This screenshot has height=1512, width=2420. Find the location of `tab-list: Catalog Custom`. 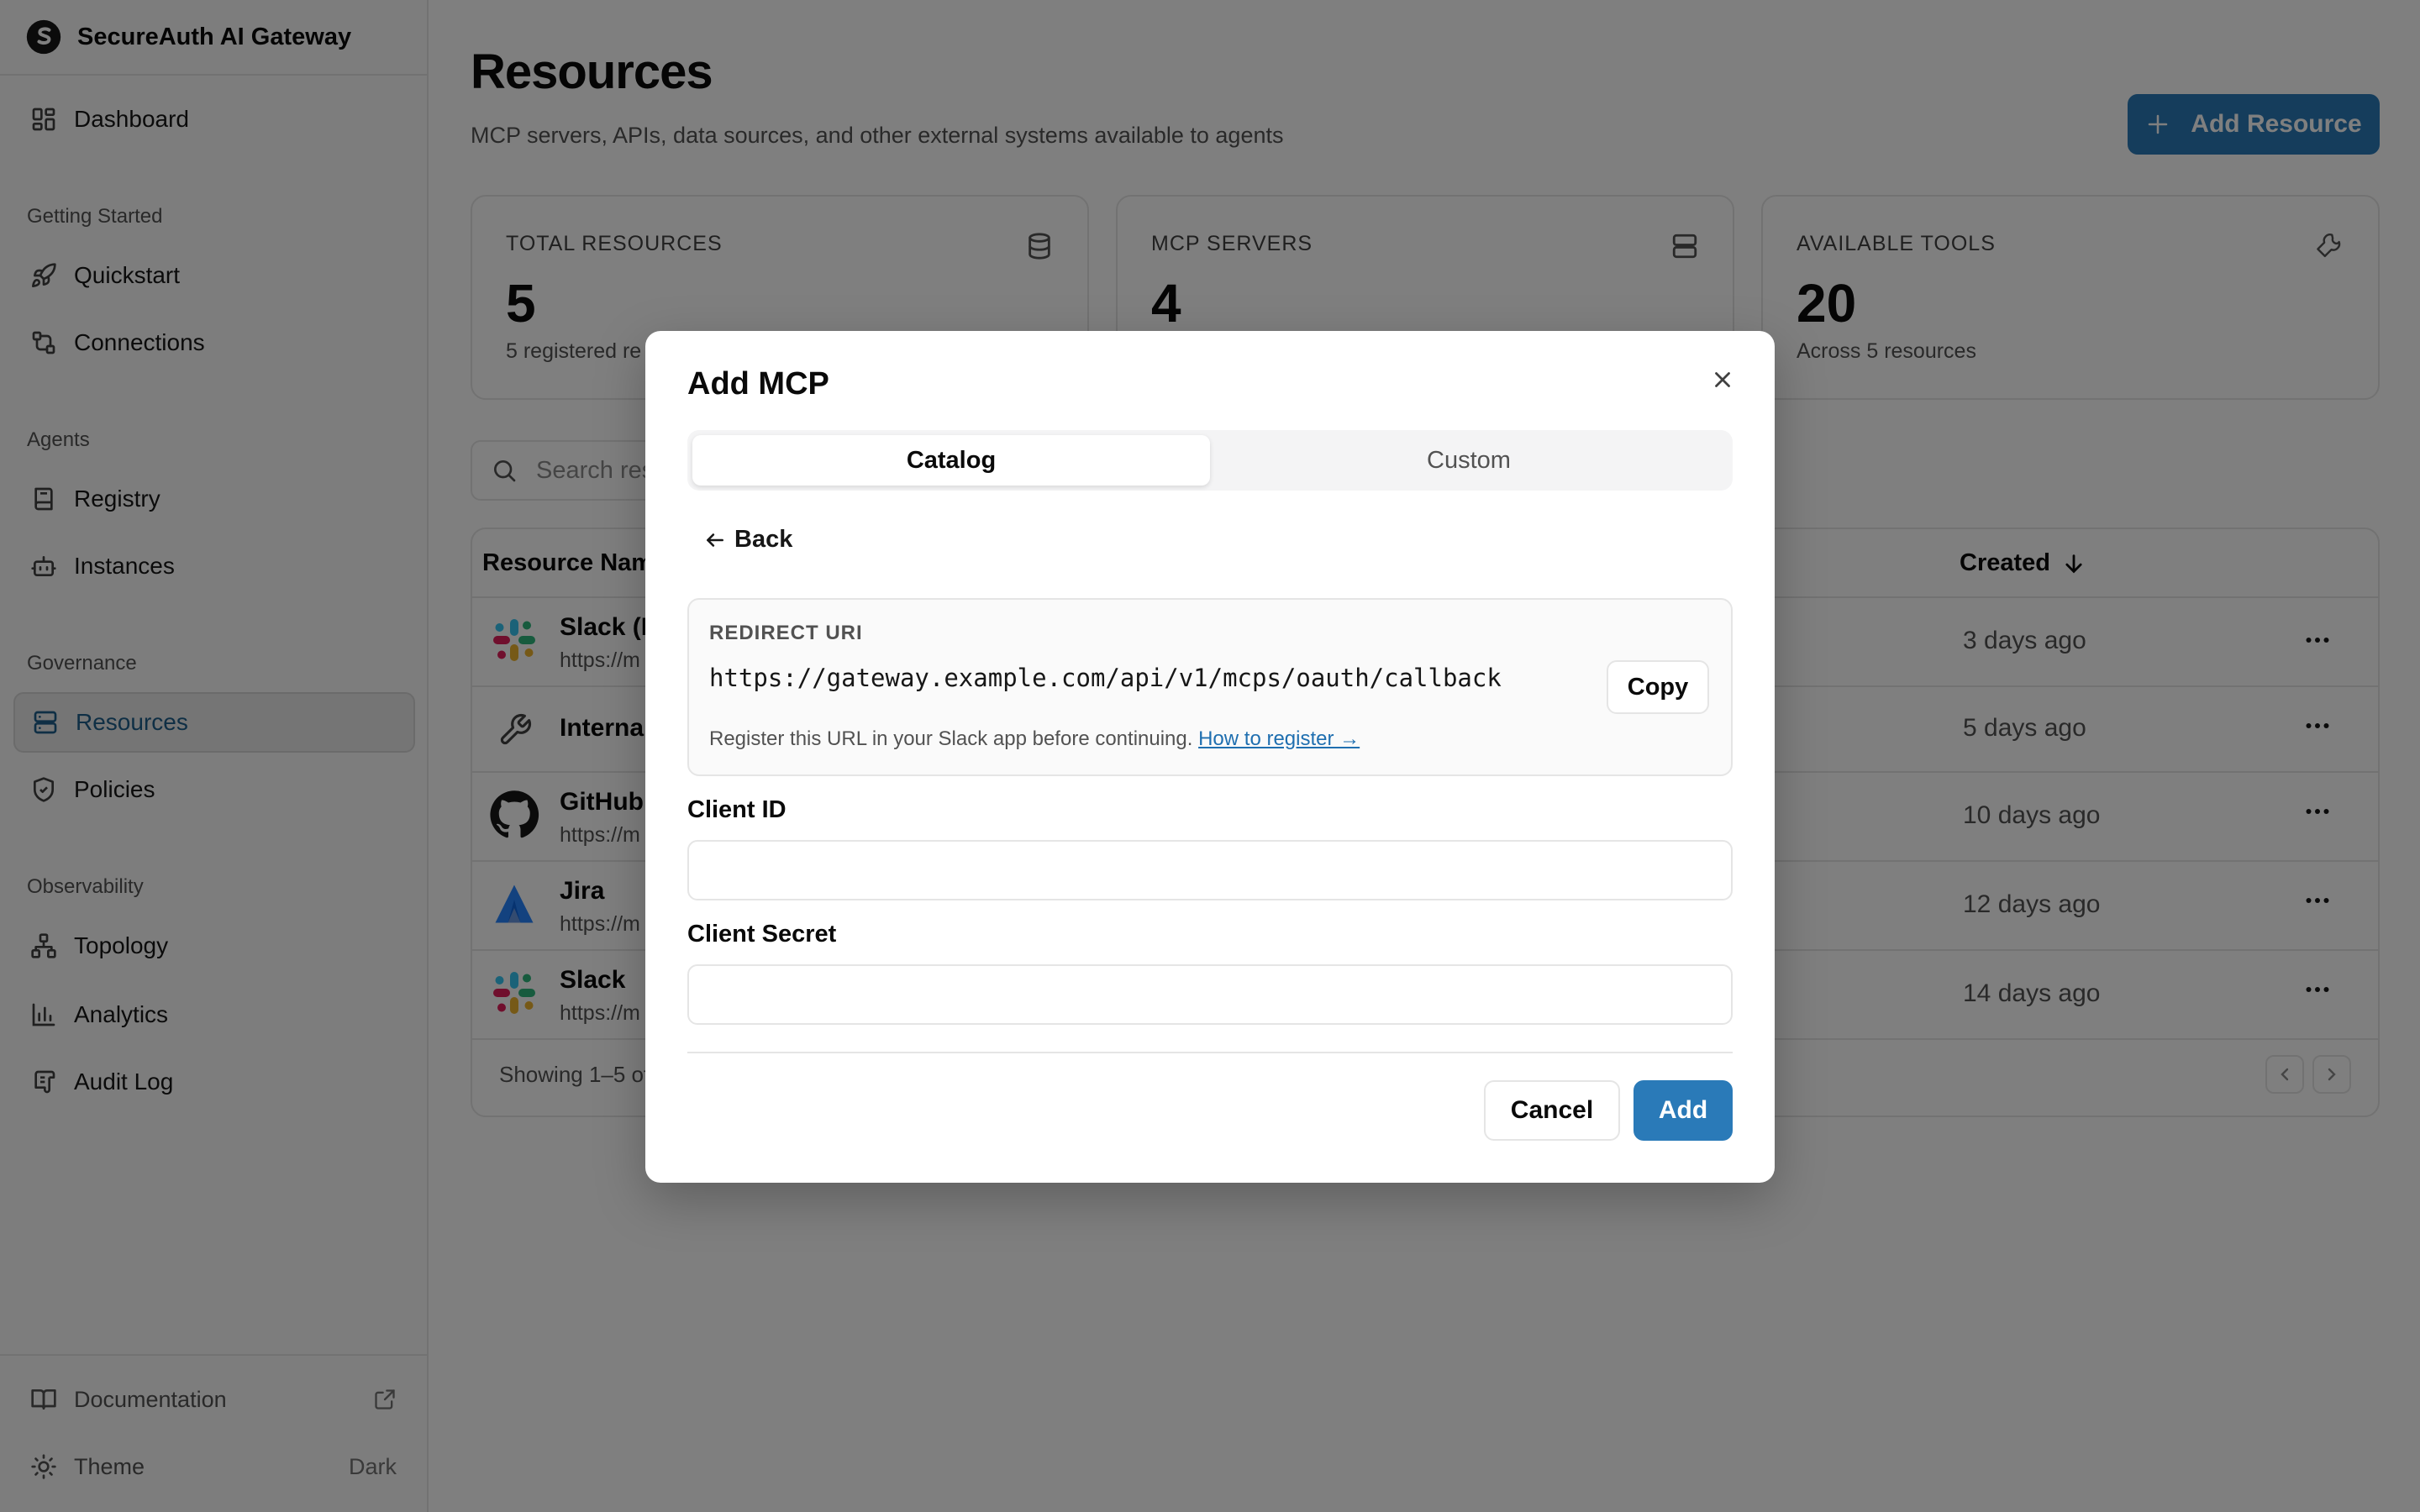

tab-list: Catalog Custom is located at coordinates (1210, 460).